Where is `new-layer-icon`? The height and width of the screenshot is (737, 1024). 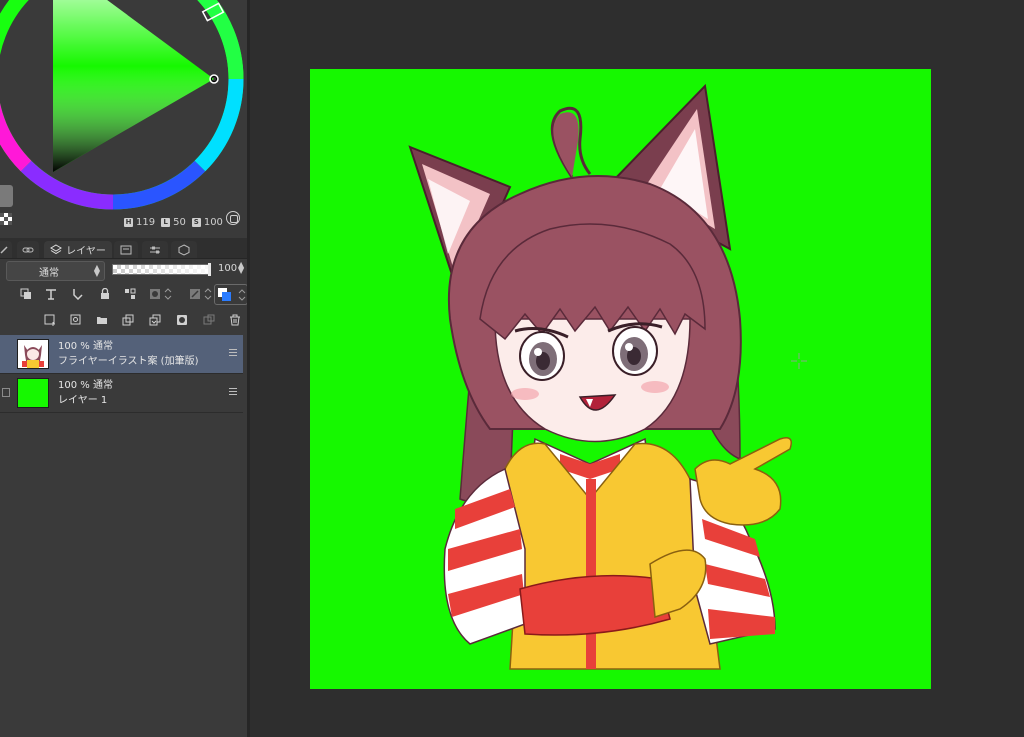
new-layer-icon is located at coordinates (49, 320).